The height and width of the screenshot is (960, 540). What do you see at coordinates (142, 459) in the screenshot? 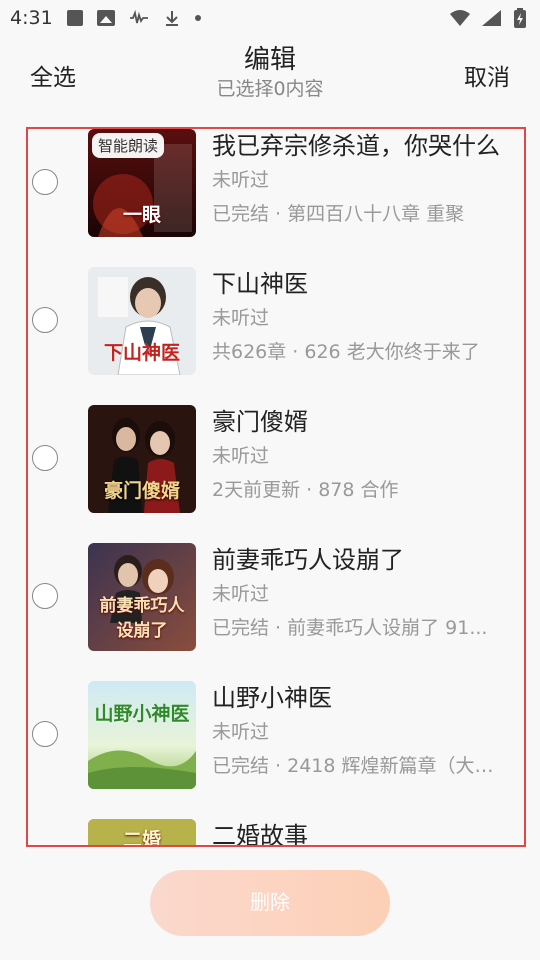
I see `book-cover: 豪门傻婿` at bounding box center [142, 459].